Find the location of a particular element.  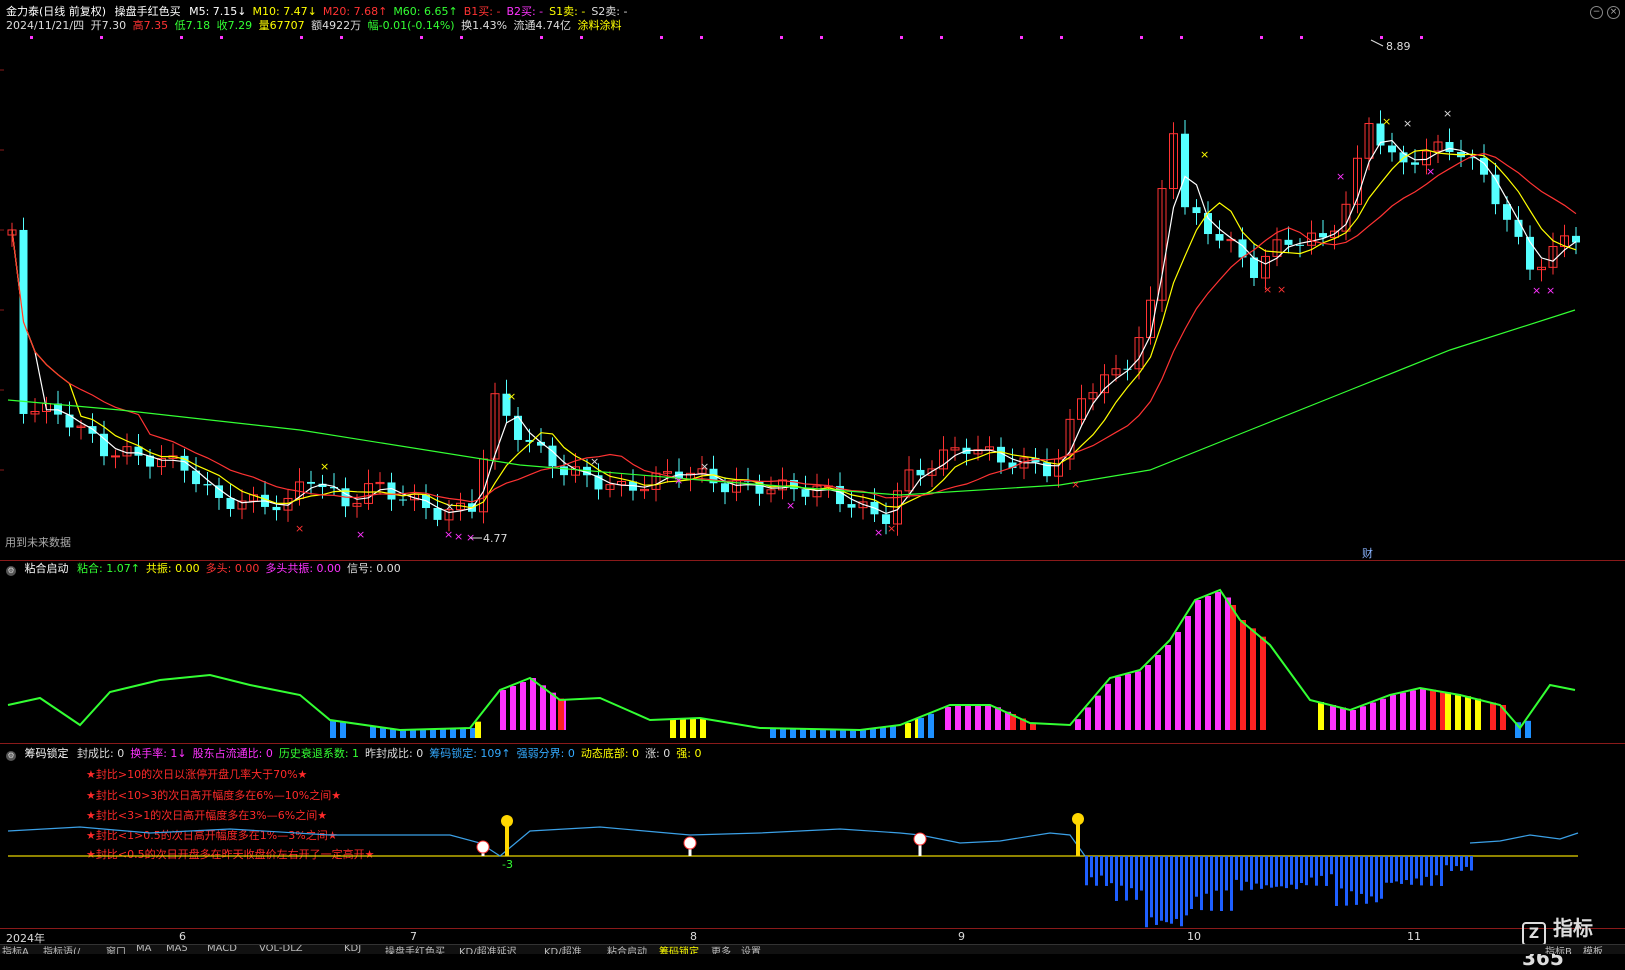

financial-badge: 财 is located at coordinates (1367, 553).